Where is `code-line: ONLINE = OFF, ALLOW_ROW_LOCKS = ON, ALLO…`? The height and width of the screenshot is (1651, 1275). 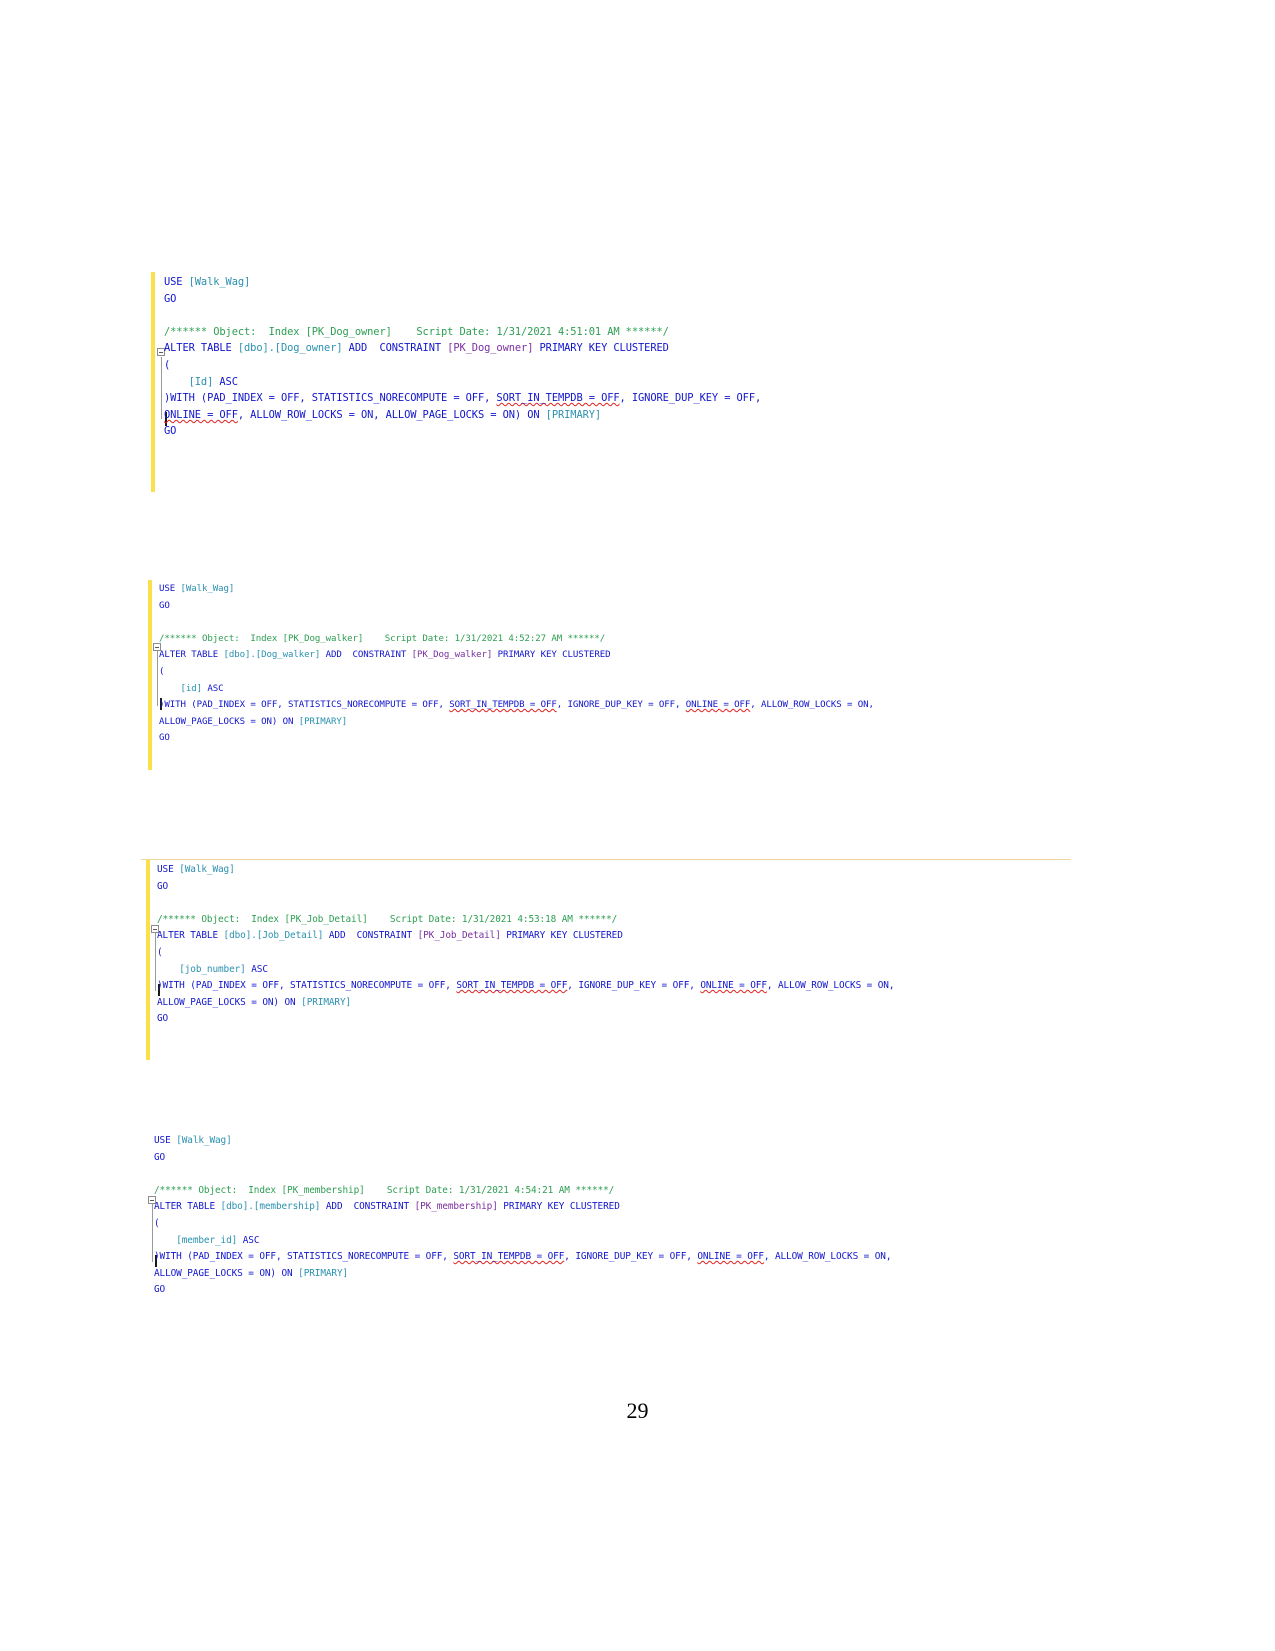
code-line: ONLINE = OFF, ALLOW_ROW_LOCKS = ON, ALLO… is located at coordinates (462, 415).